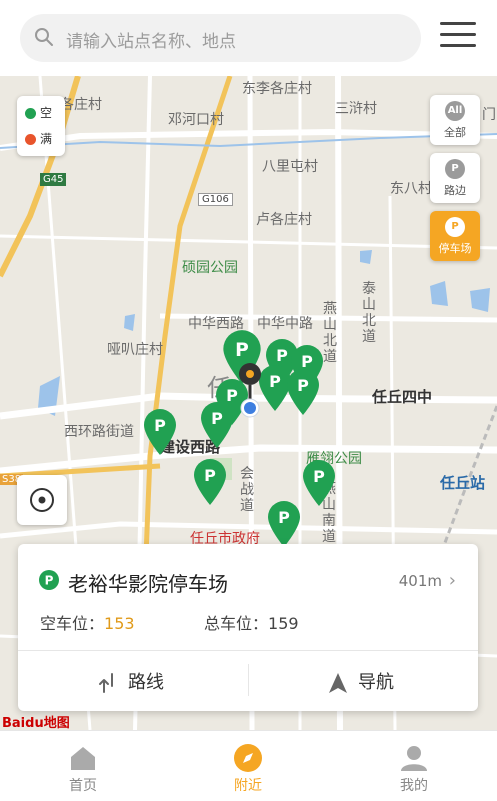 The image size is (497, 801). Describe the element at coordinates (106, 683) in the screenshot. I see `route-icon` at that location.